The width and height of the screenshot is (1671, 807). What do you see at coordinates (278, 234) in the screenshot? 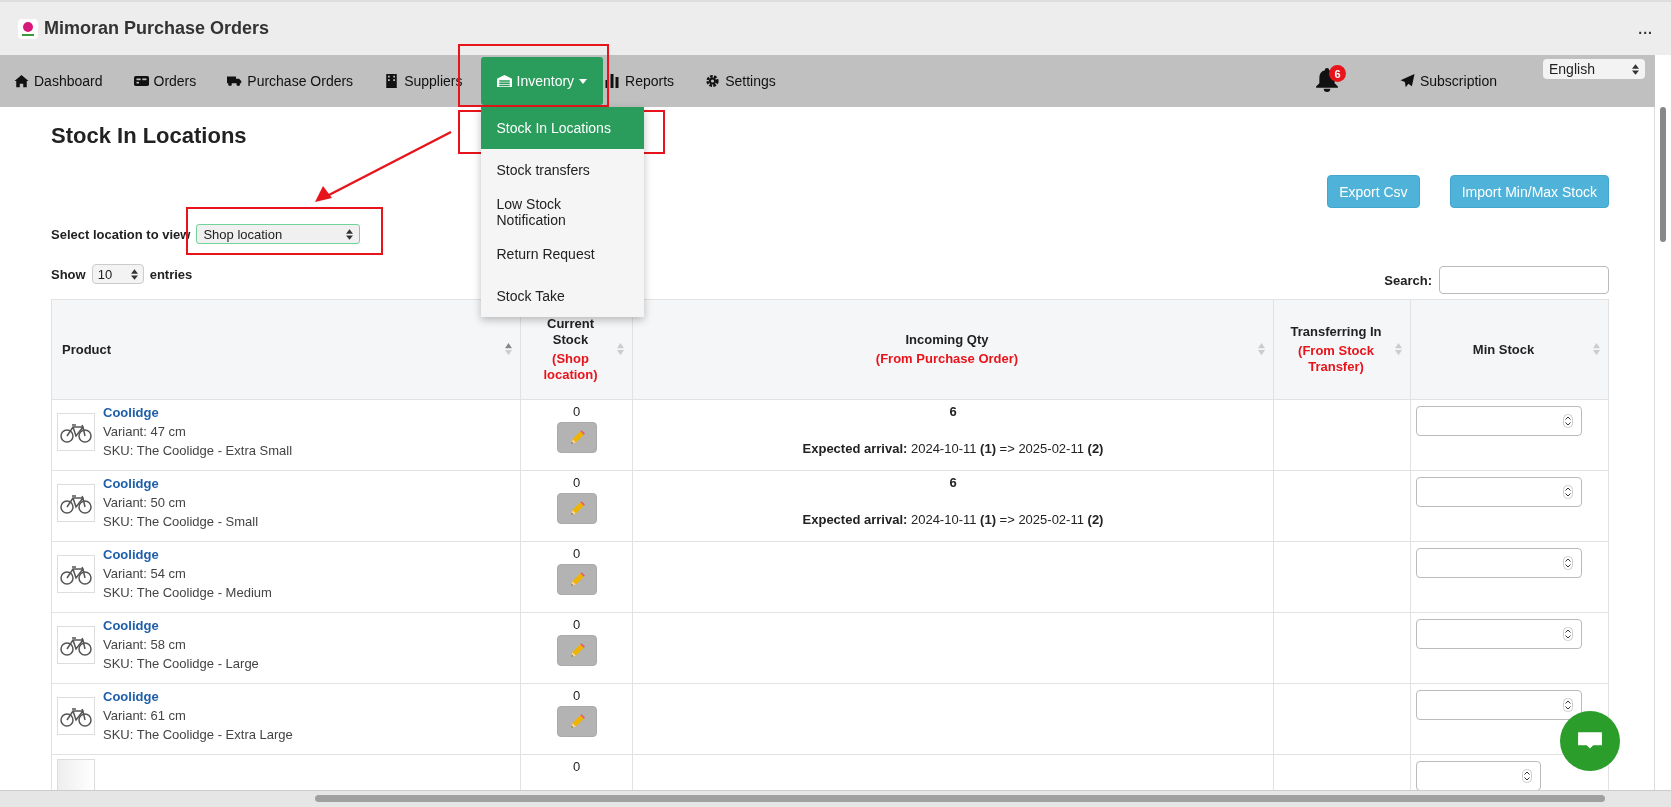
I see `location-select: Shop location` at bounding box center [278, 234].